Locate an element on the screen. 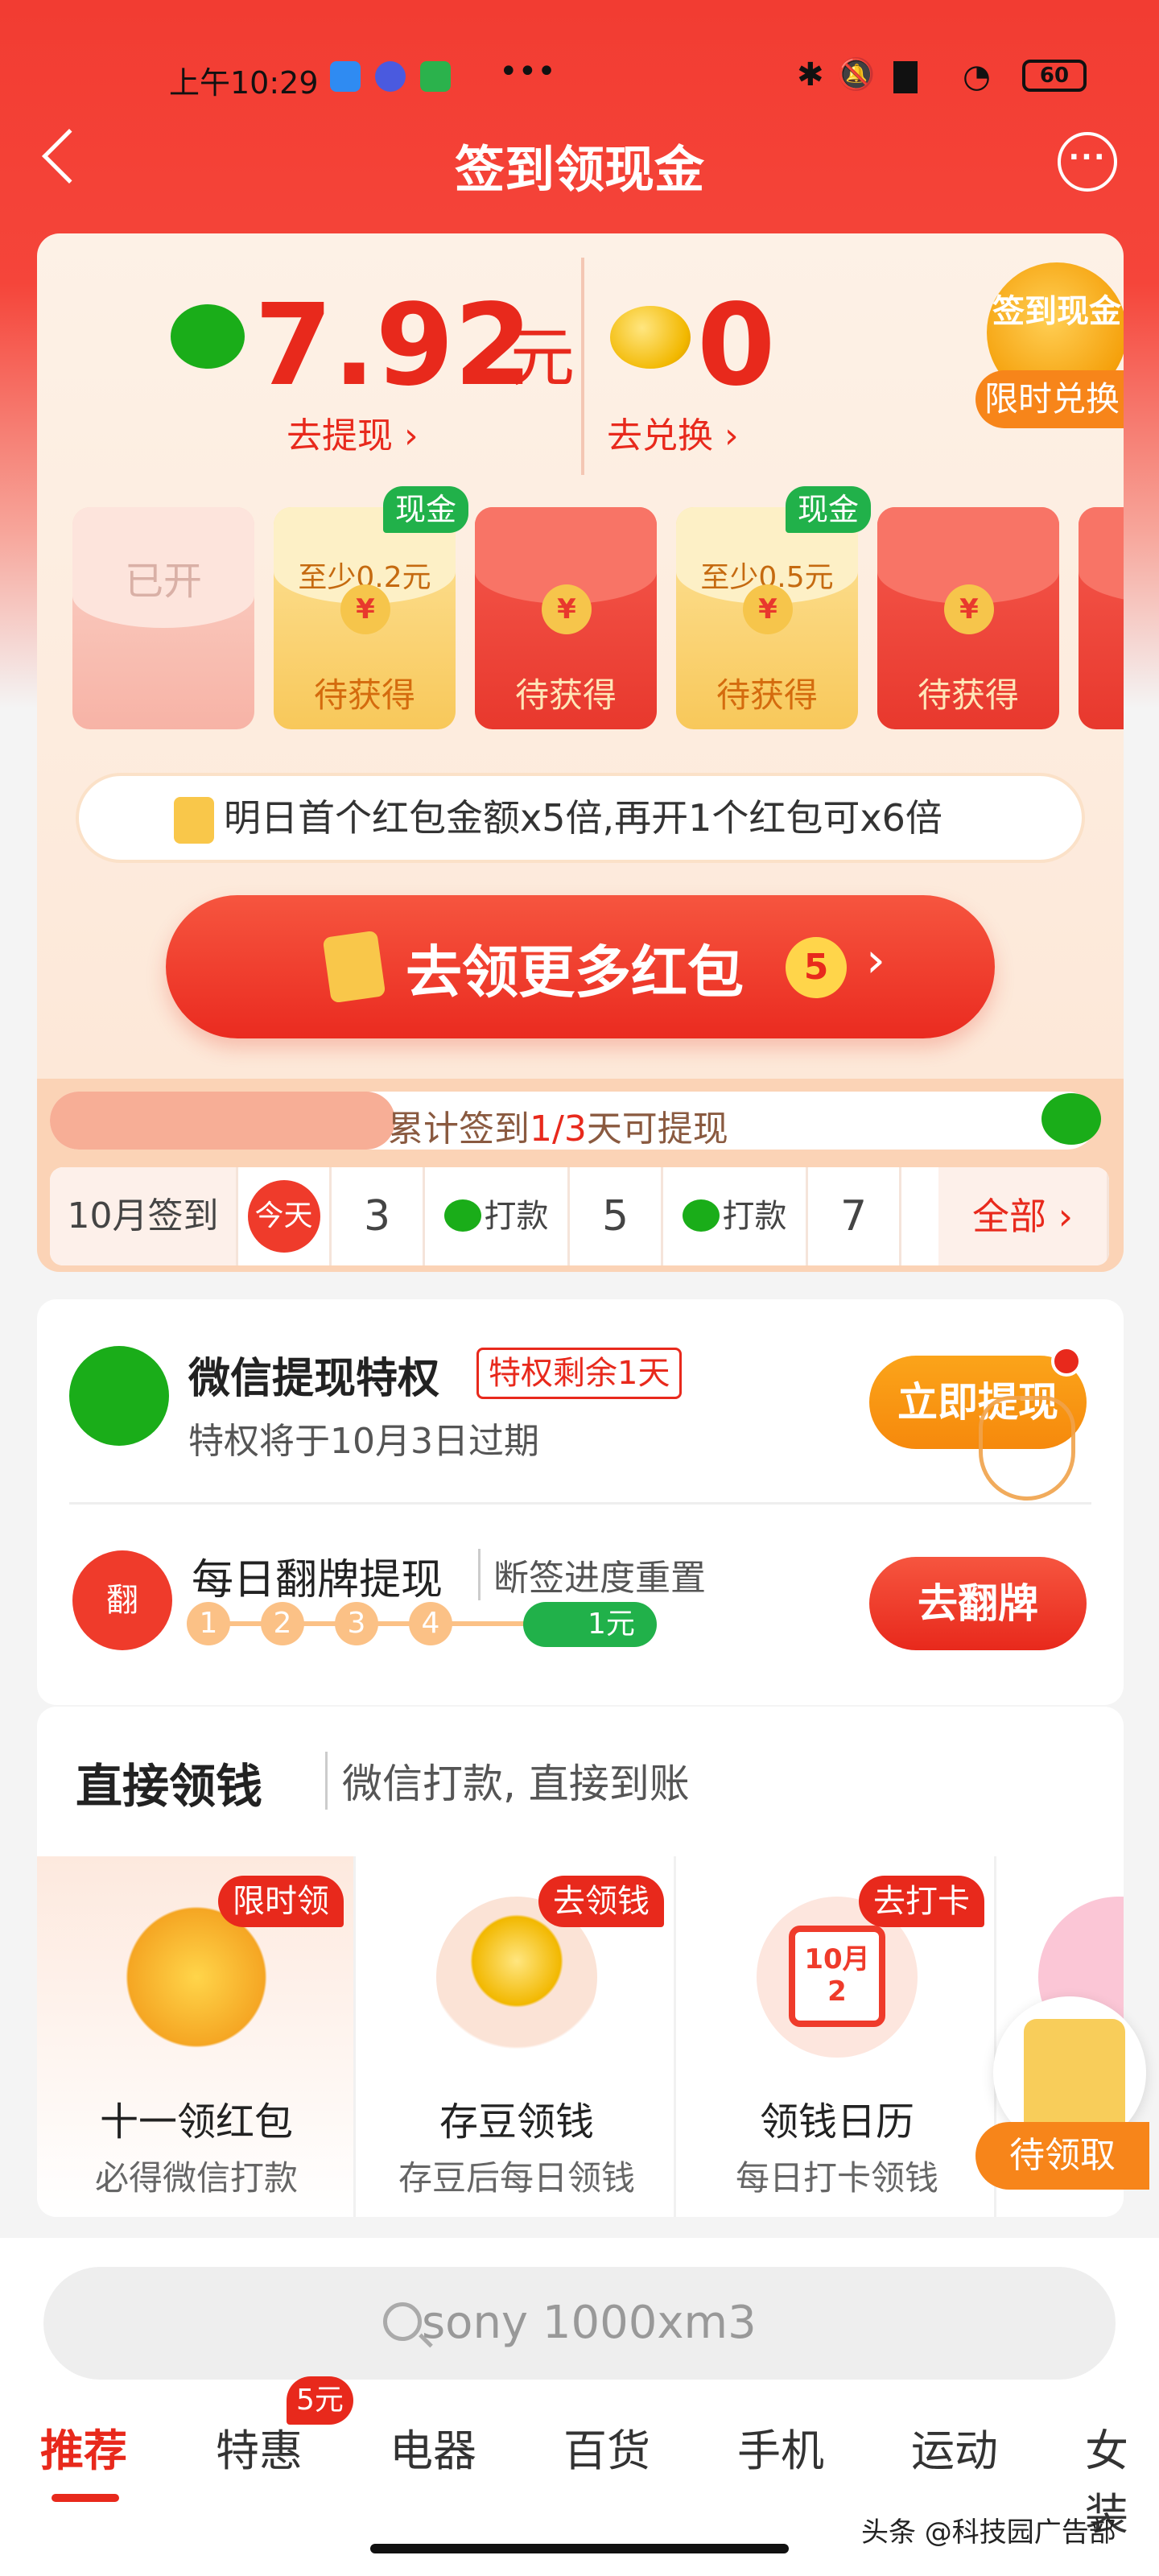  home-indicator is located at coordinates (579, 2548).